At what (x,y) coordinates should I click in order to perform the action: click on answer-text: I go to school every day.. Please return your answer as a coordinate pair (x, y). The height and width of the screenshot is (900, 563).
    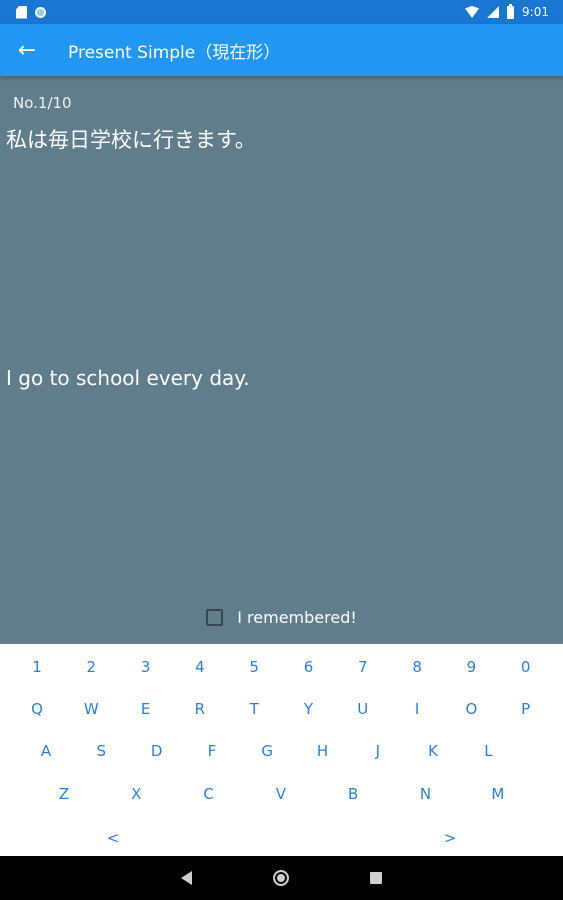
    Looking at the image, I should click on (128, 378).